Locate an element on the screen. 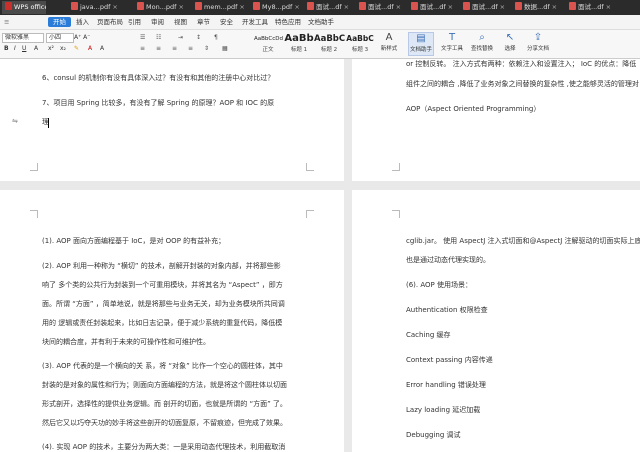 The width and height of the screenshot is (640, 452). style-heading-1: AaBb 标题 1 is located at coordinates (299, 43).